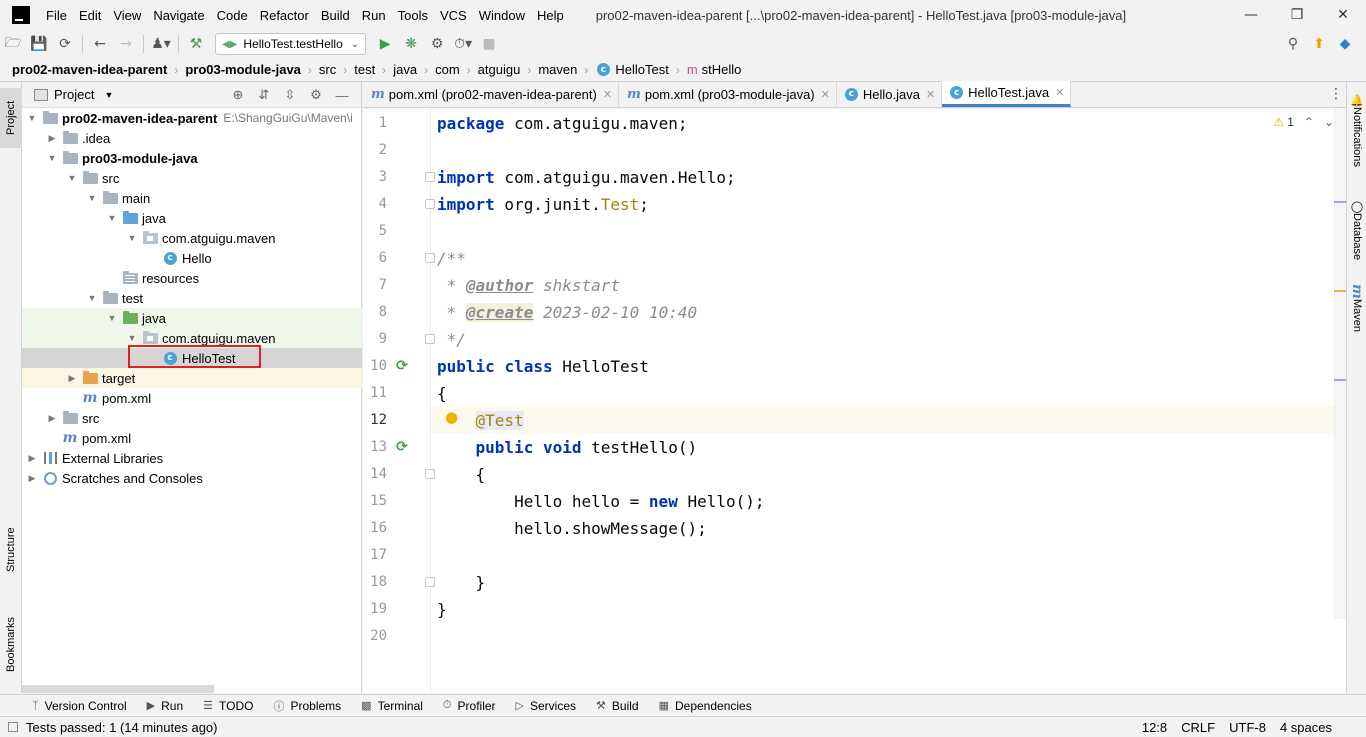  Describe the element at coordinates (284, 15) in the screenshot. I see `menu-refactor: Refactor` at that location.